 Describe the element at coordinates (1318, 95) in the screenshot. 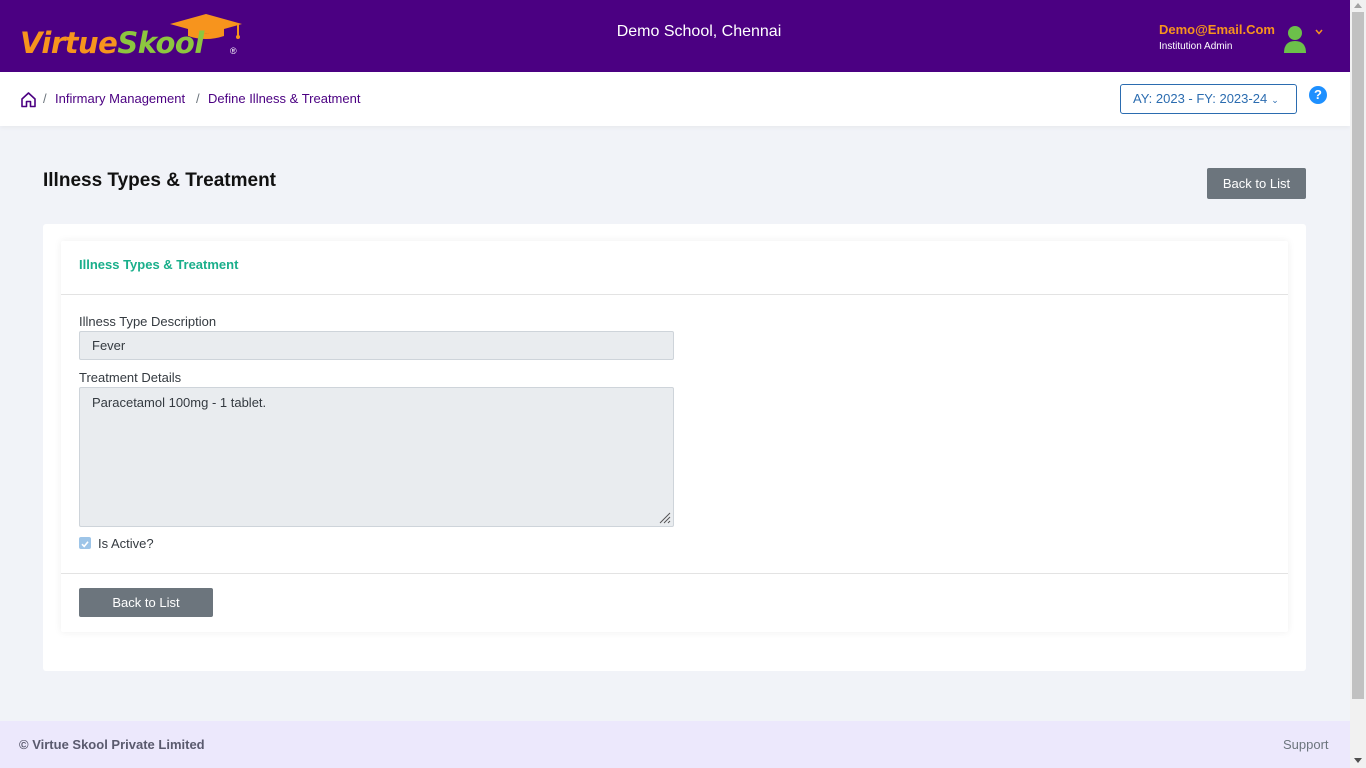

I see `help-icon: ?` at that location.